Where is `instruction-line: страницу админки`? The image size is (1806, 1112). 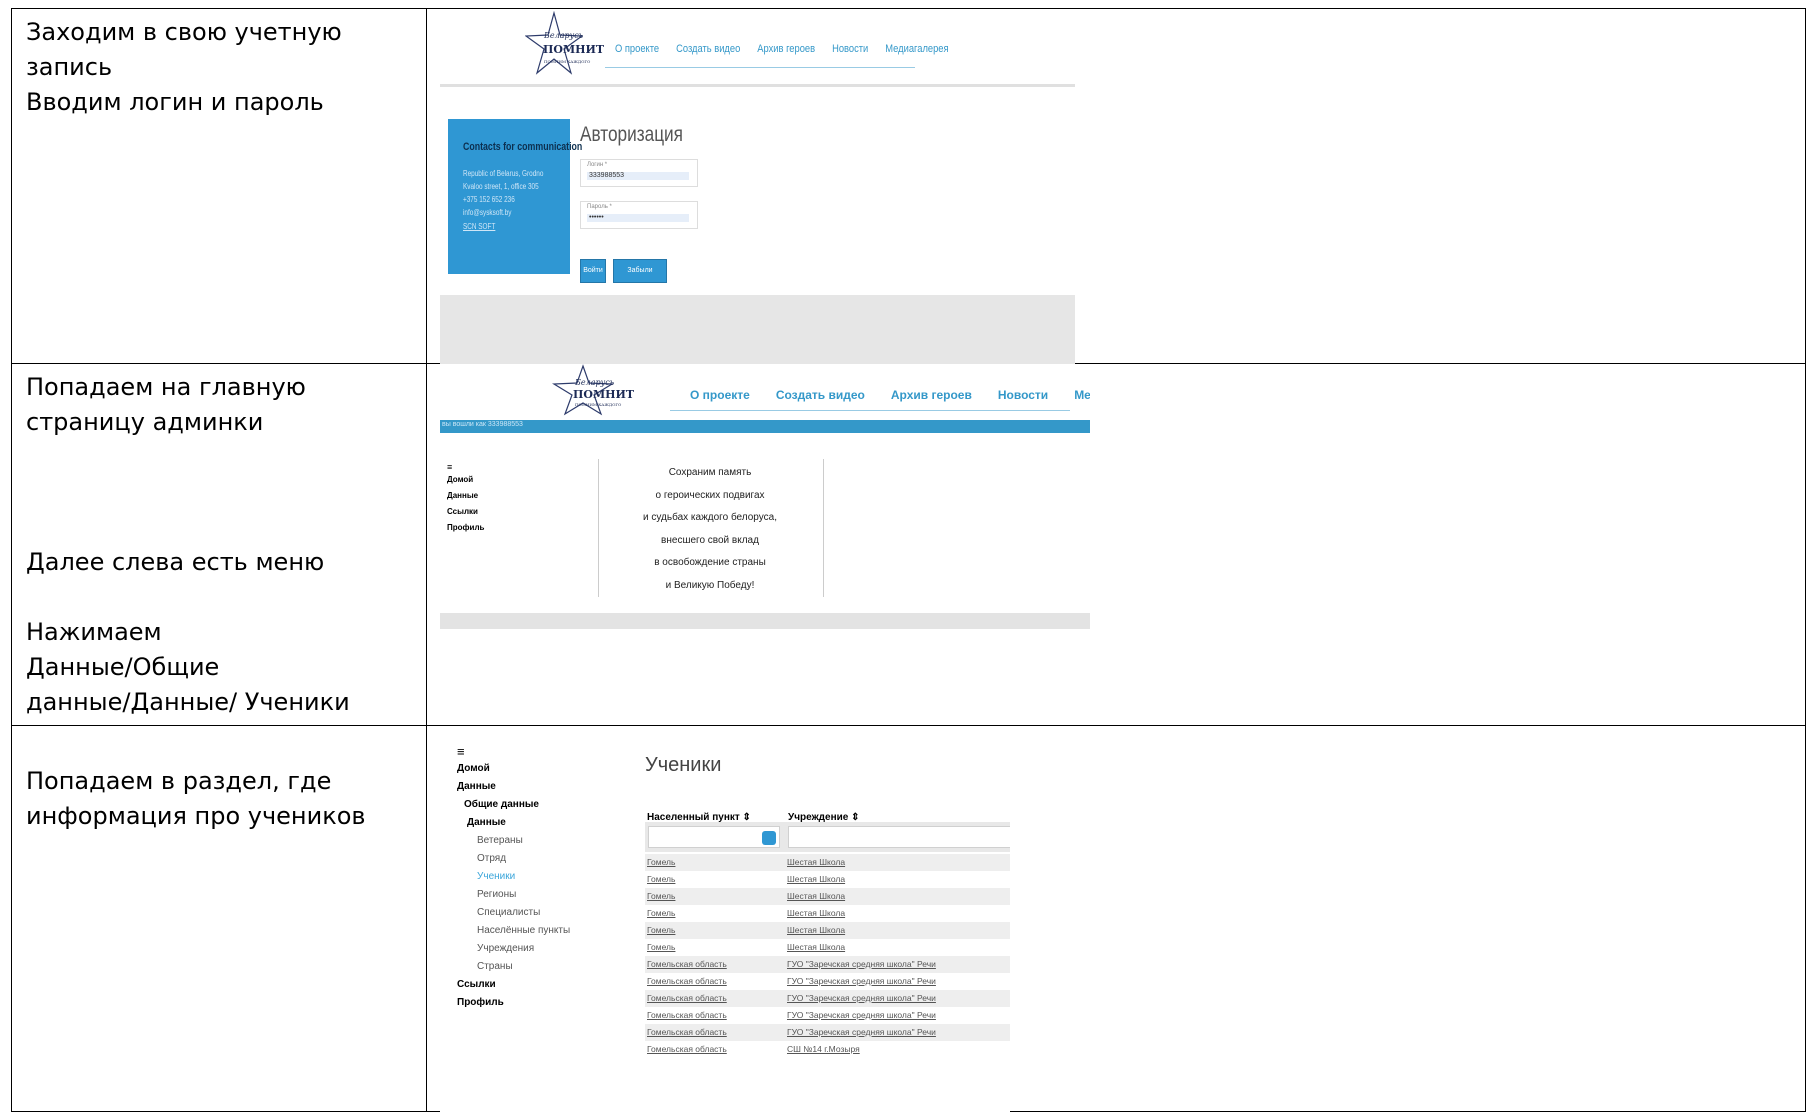
instruction-line: страницу админки is located at coordinates (145, 422).